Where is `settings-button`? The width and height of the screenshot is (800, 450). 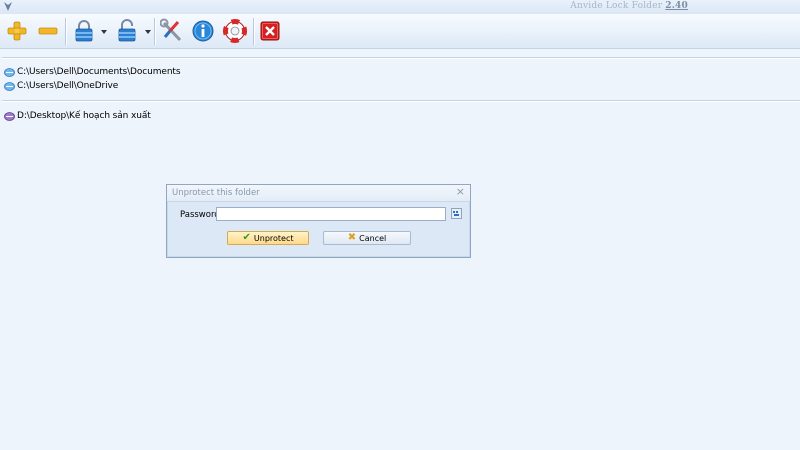 settings-button is located at coordinates (172, 31).